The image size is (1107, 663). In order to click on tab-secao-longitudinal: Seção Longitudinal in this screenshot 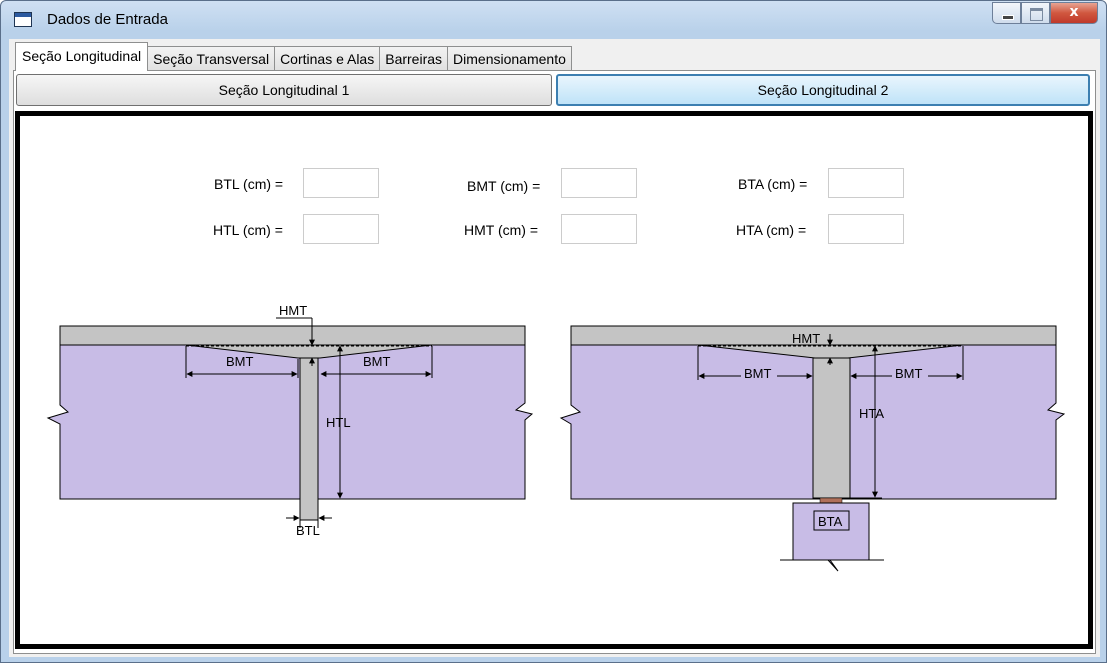, I will do `click(82, 56)`.